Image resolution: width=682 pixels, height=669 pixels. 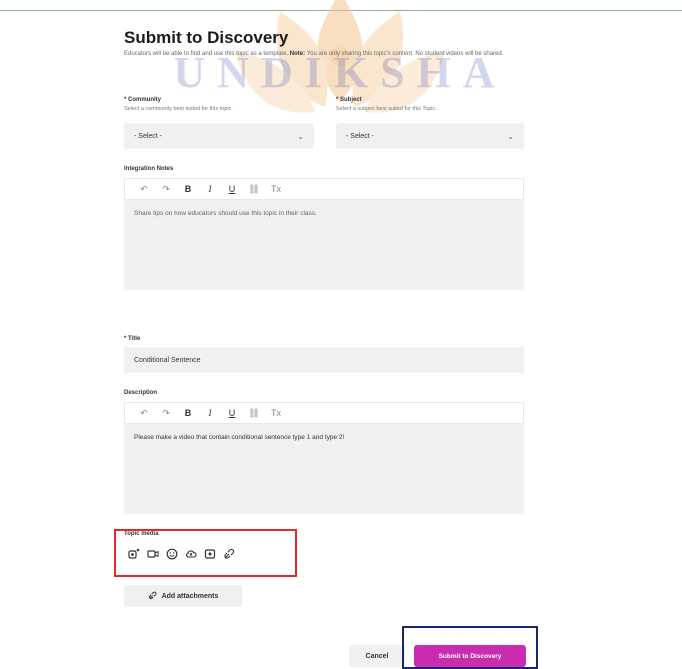 I want to click on add-attachments-label: Add attachments, so click(x=190, y=596).